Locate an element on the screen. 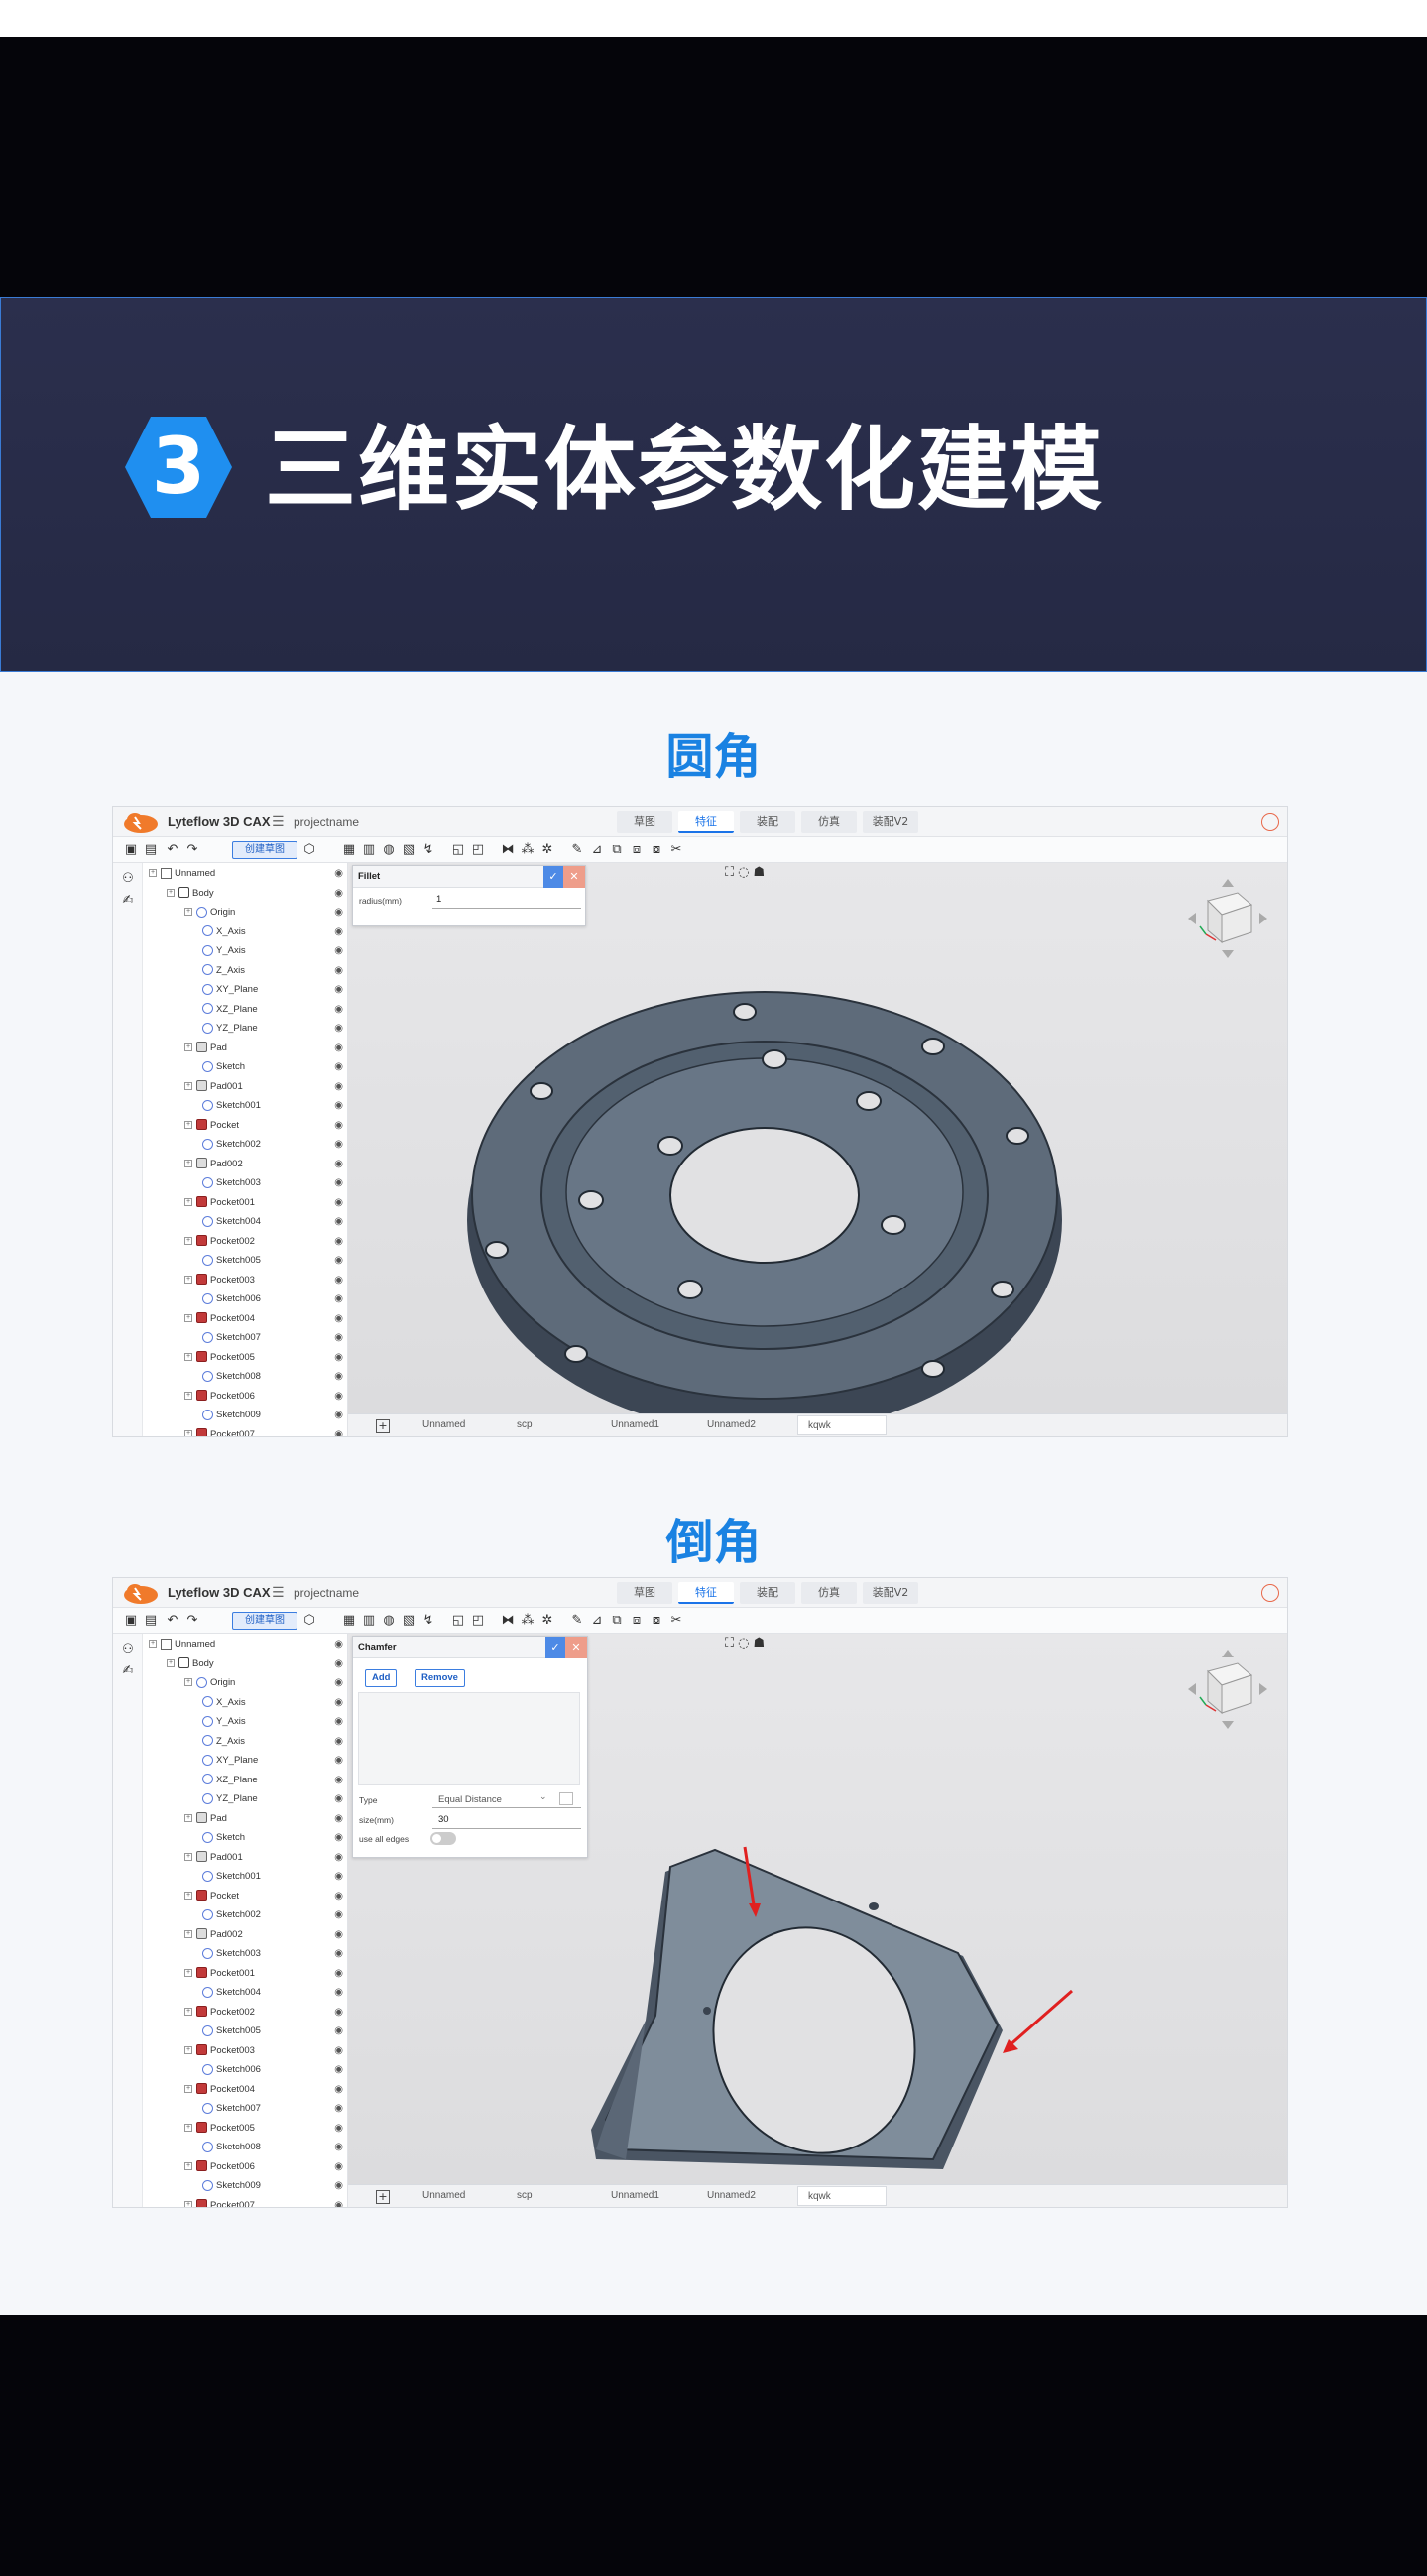 The image size is (1427, 2576). union-icon: ⧈ is located at coordinates (637, 850).